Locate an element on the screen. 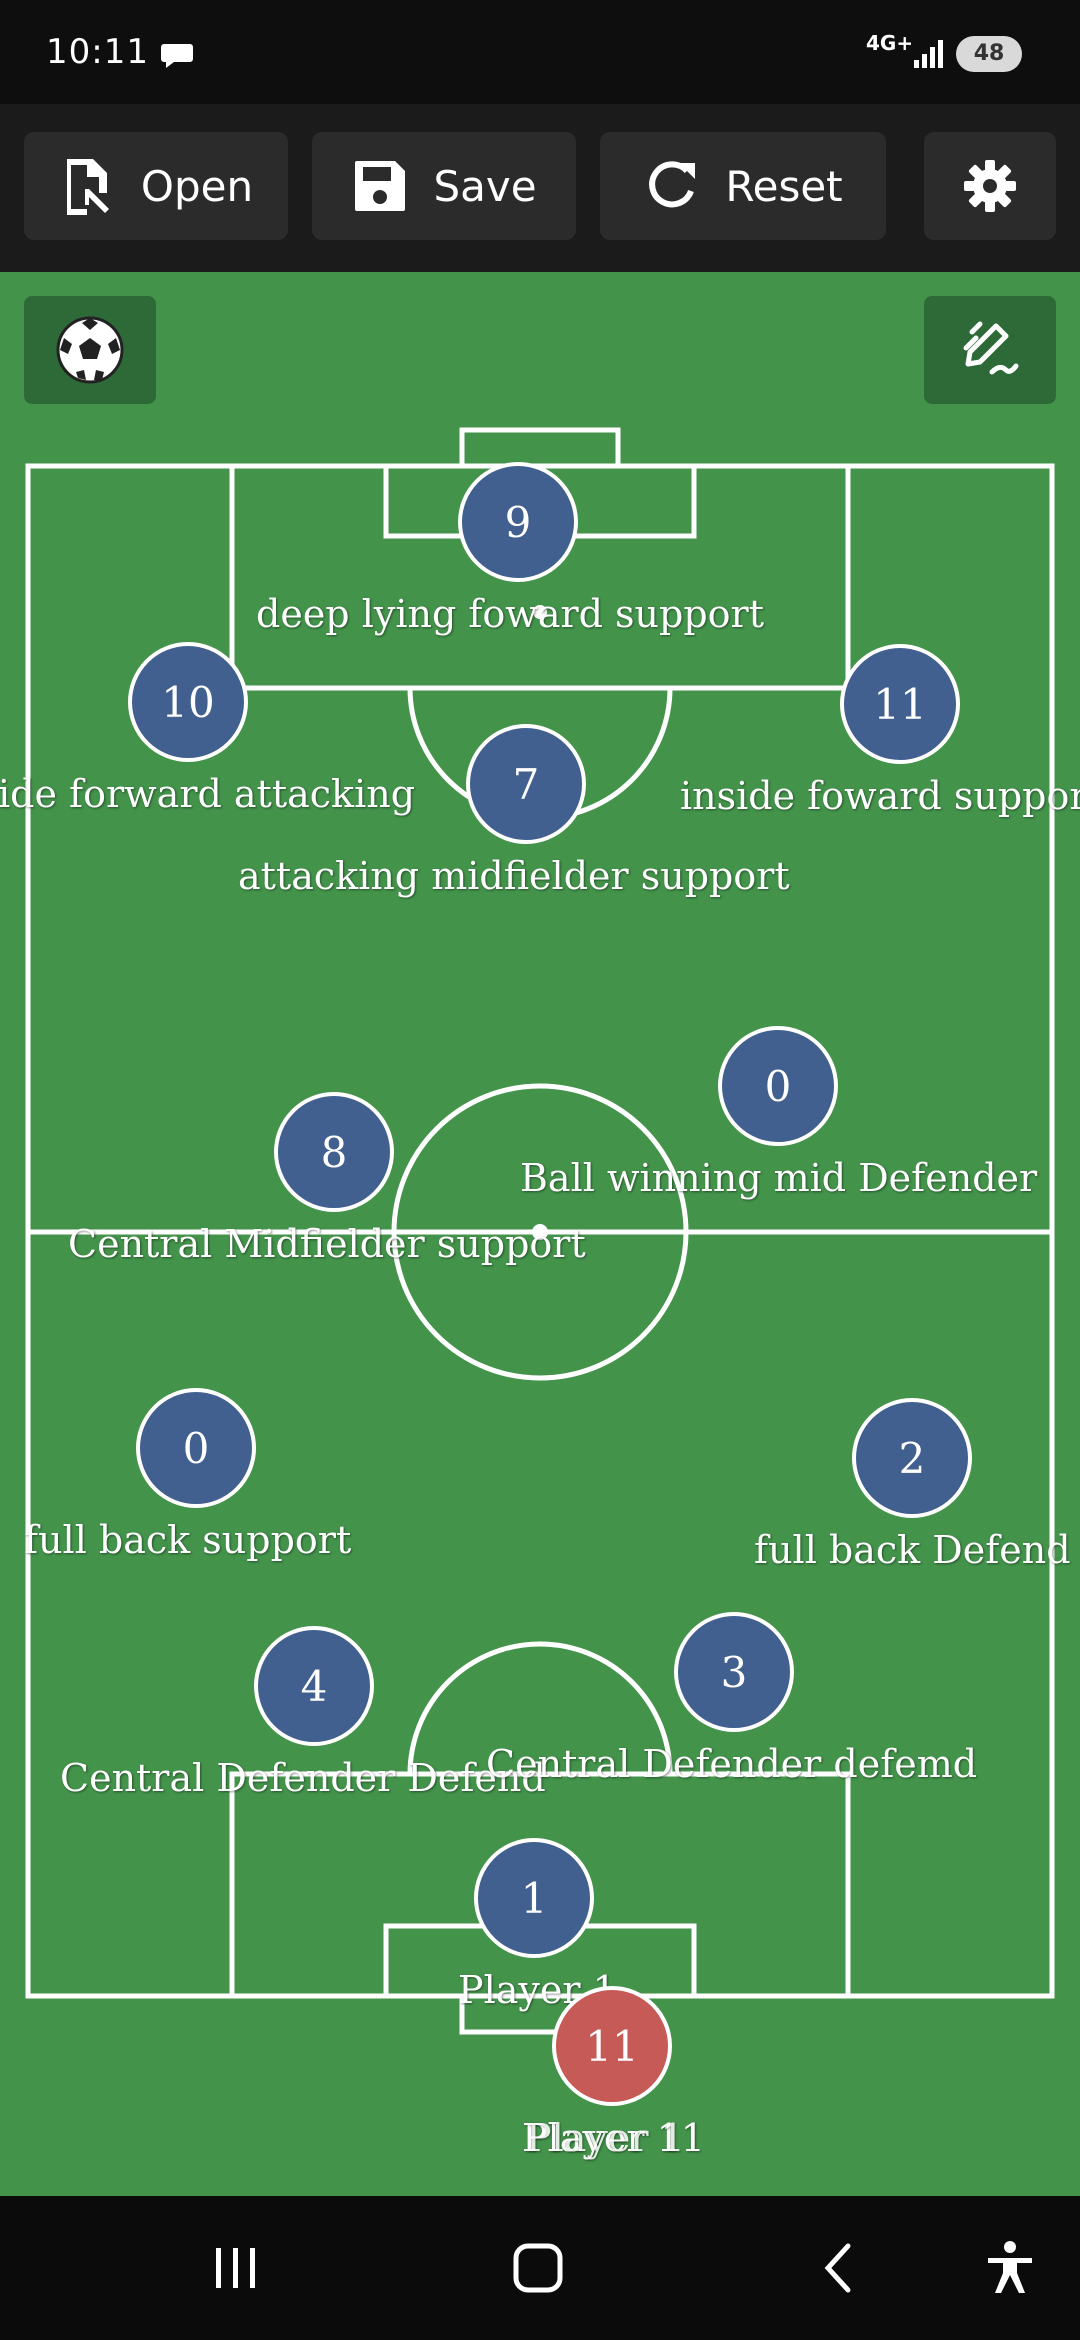 Image resolution: width=1080 pixels, height=2340 pixels. open-button: Open is located at coordinates (156, 186).